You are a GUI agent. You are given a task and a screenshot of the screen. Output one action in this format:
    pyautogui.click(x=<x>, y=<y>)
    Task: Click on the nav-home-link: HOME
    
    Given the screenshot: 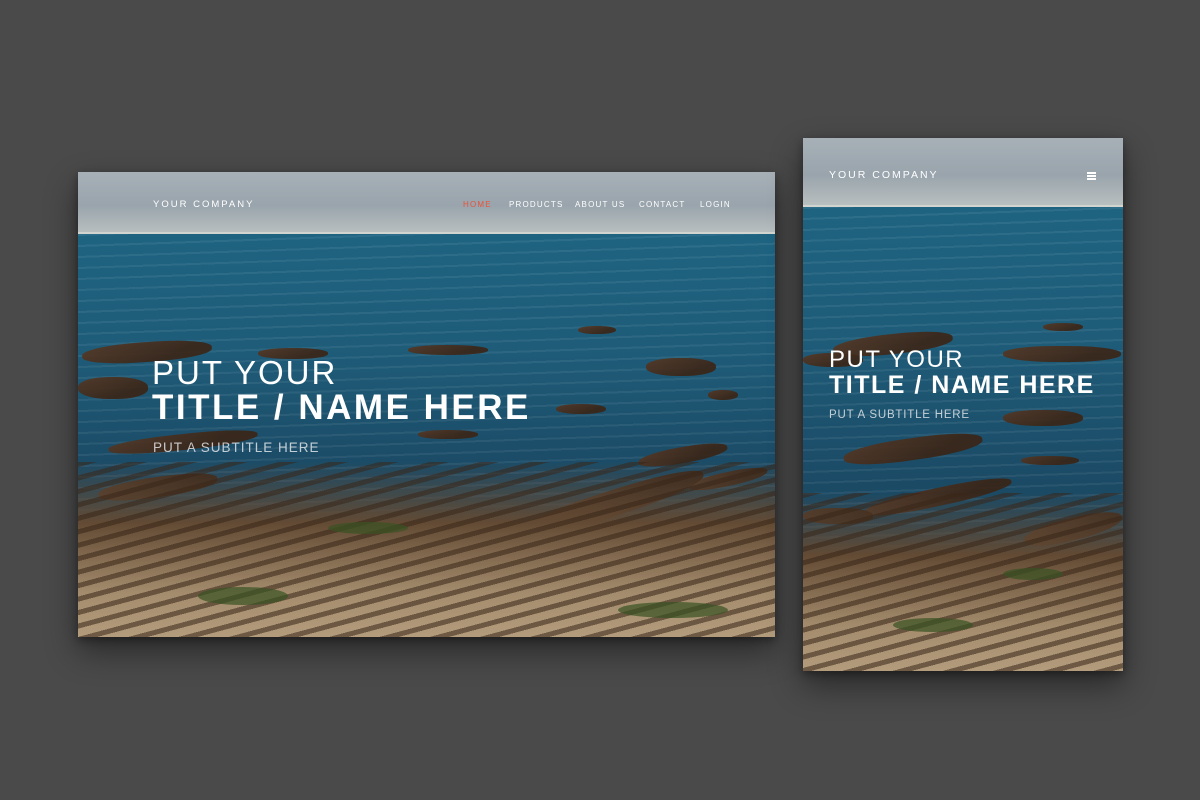 What is the action you would take?
    pyautogui.click(x=477, y=204)
    